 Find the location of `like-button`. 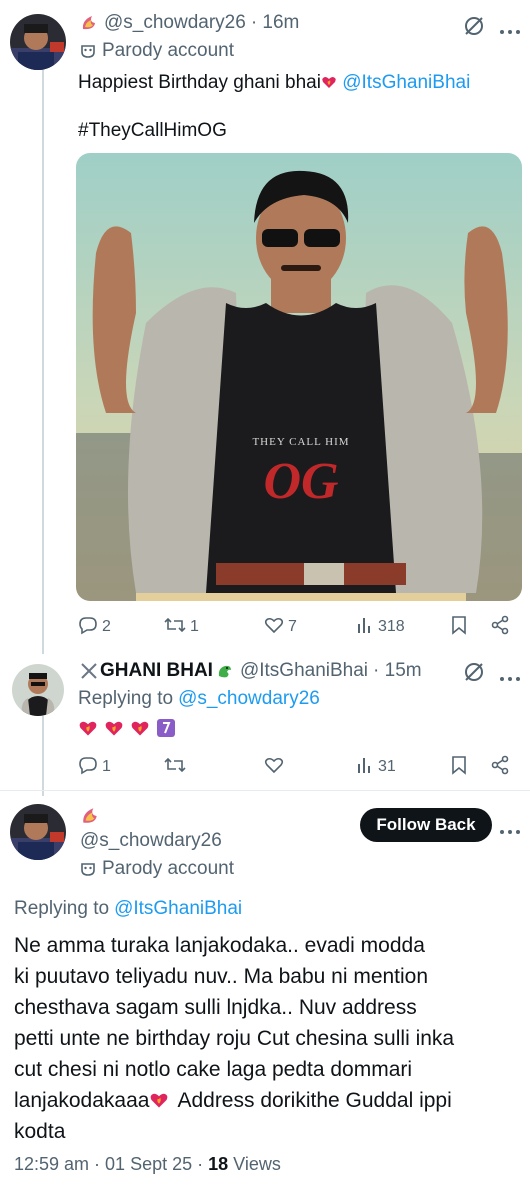

like-button is located at coordinates (274, 767).